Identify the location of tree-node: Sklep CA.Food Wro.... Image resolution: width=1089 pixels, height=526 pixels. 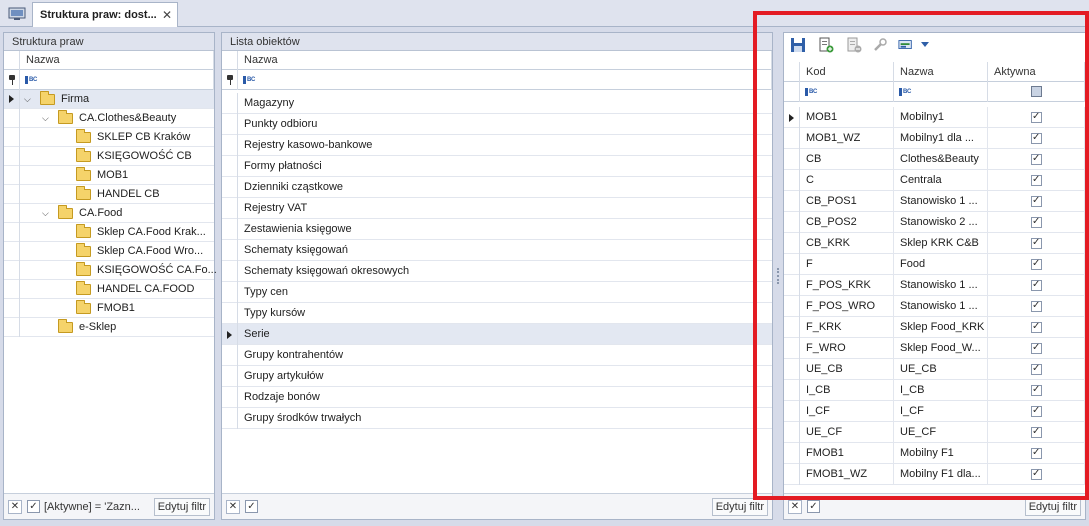
(109, 251).